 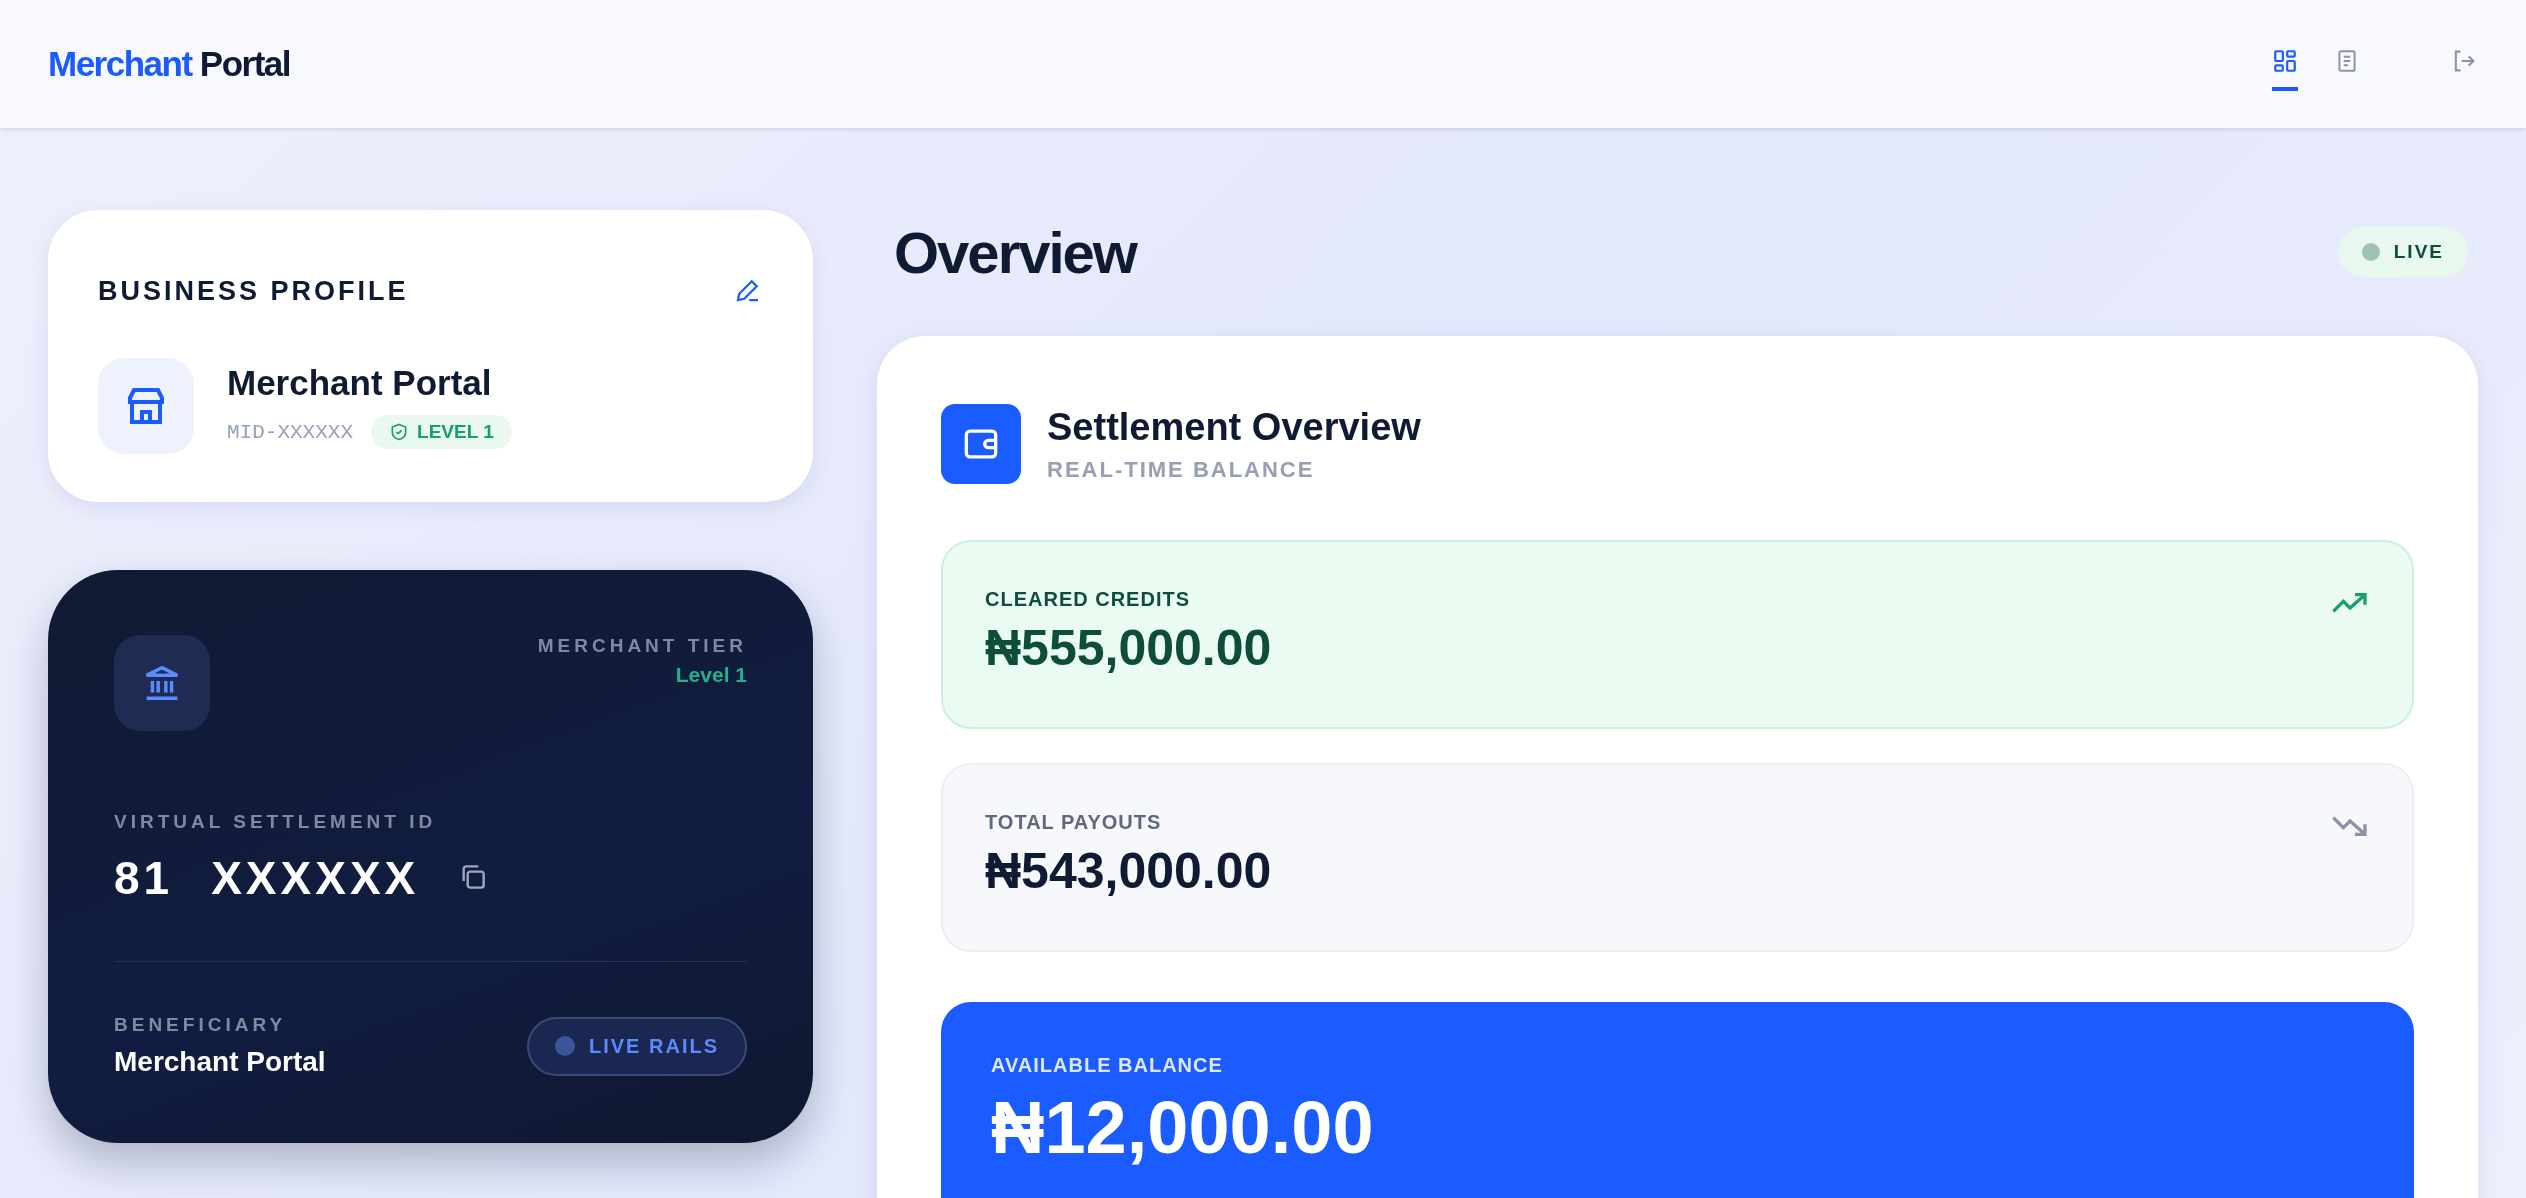 I want to click on business-name: Merchant Portal, so click(x=360, y=383).